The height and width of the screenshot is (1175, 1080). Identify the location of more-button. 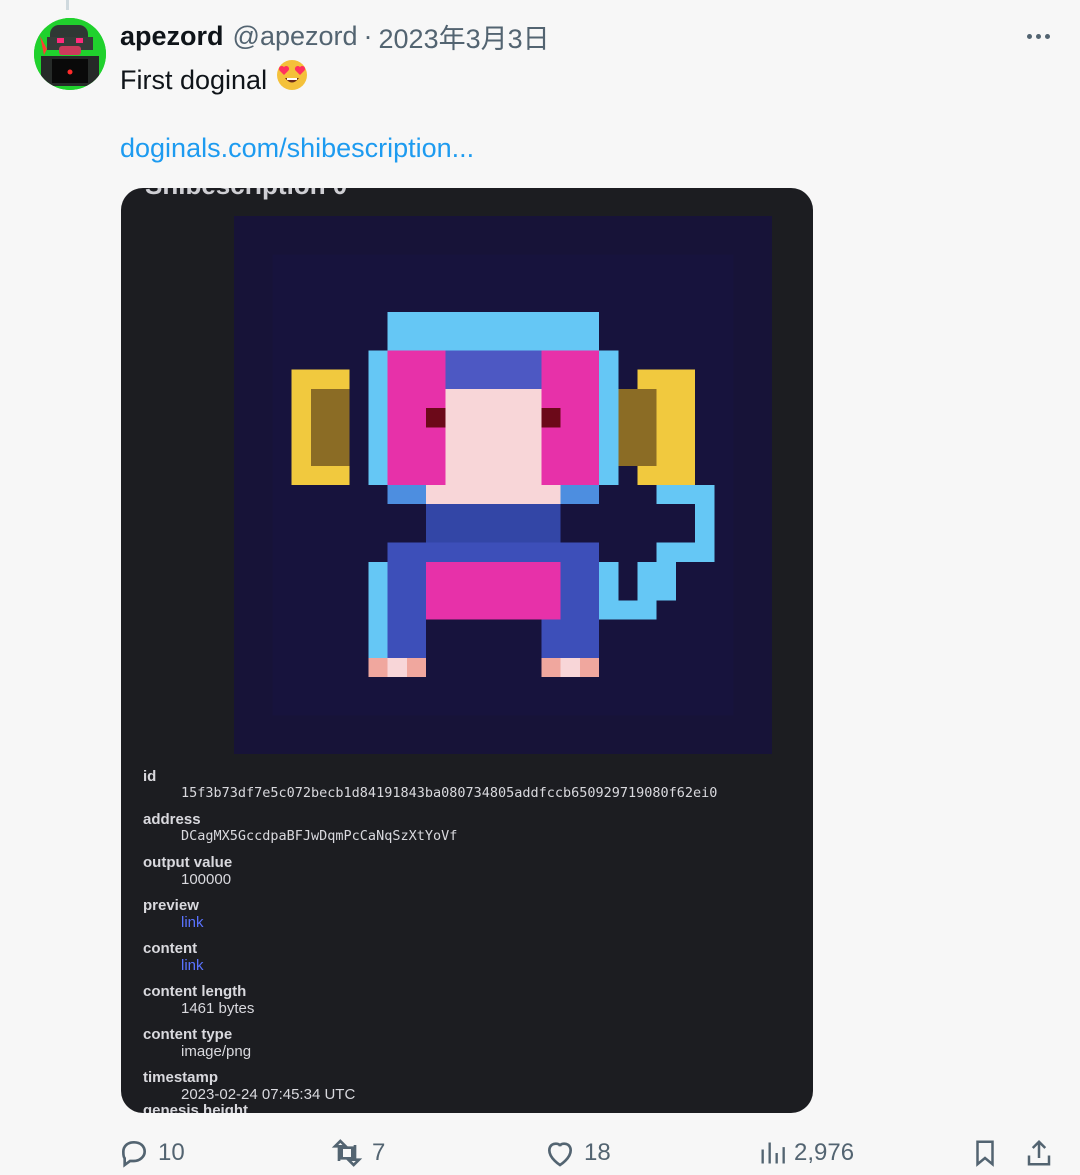
(1038, 36).